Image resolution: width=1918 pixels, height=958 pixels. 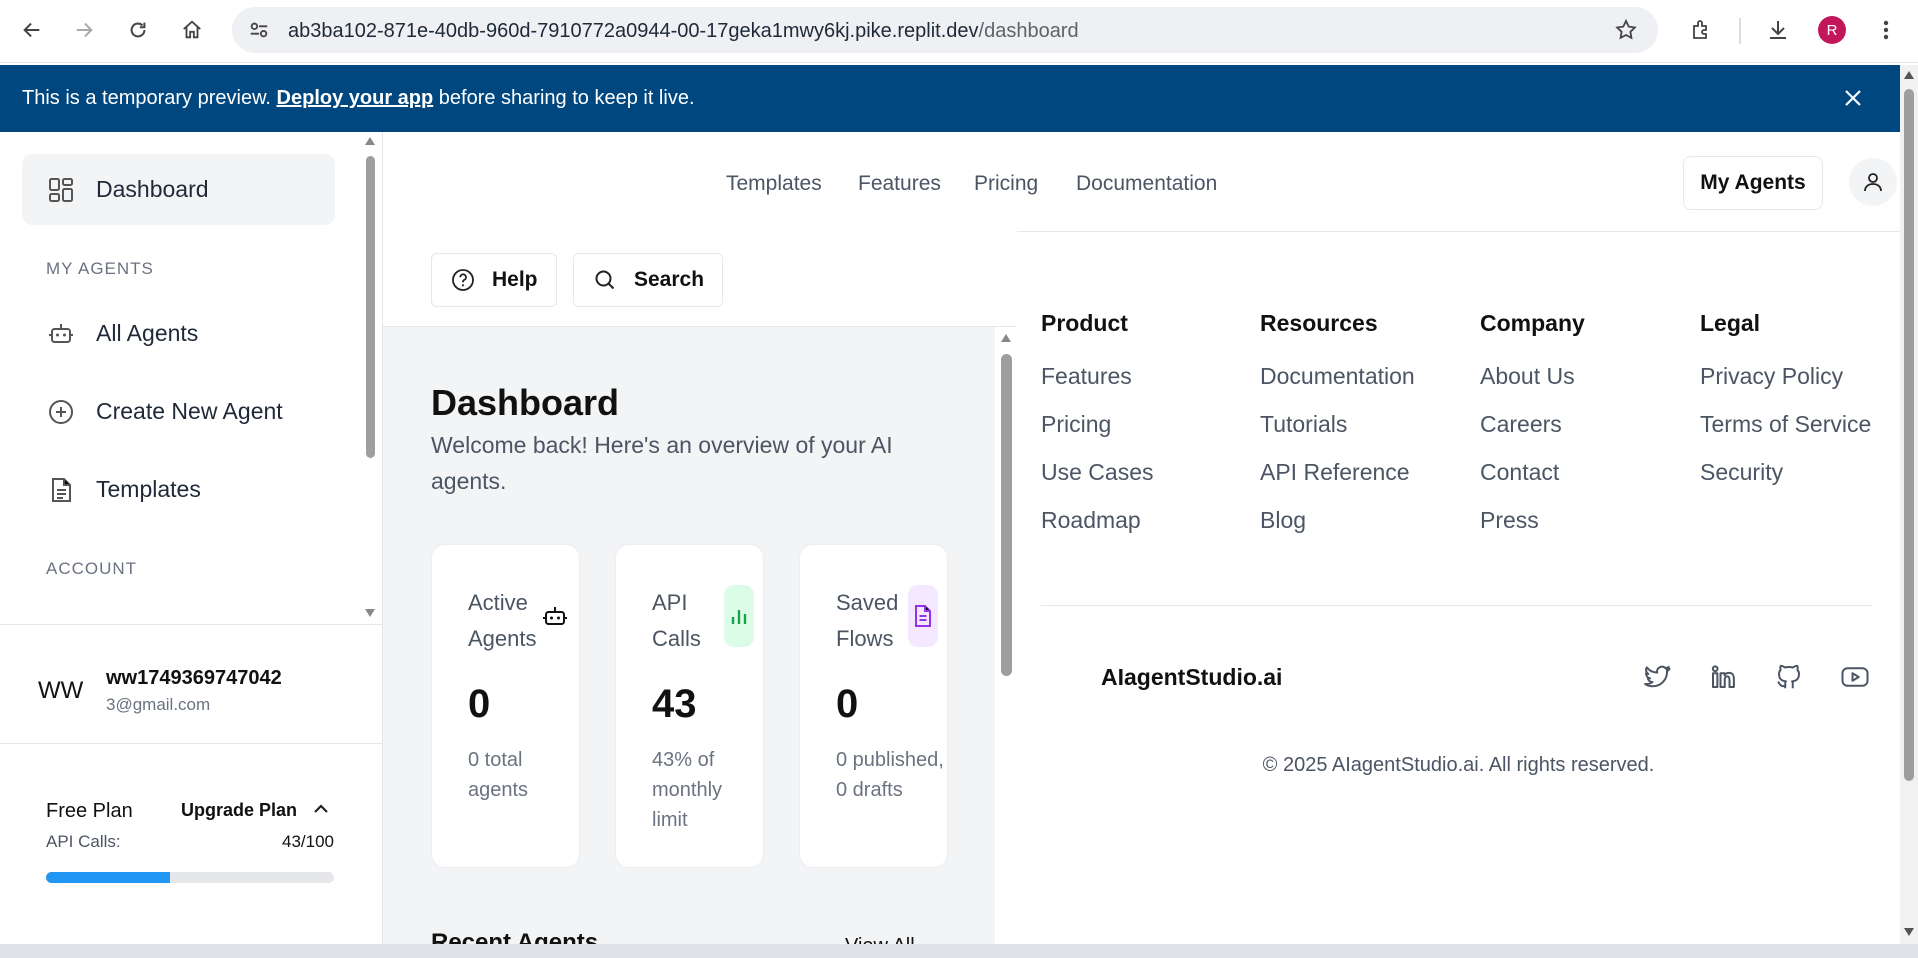 What do you see at coordinates (138, 30) in the screenshot?
I see `reload-icon` at bounding box center [138, 30].